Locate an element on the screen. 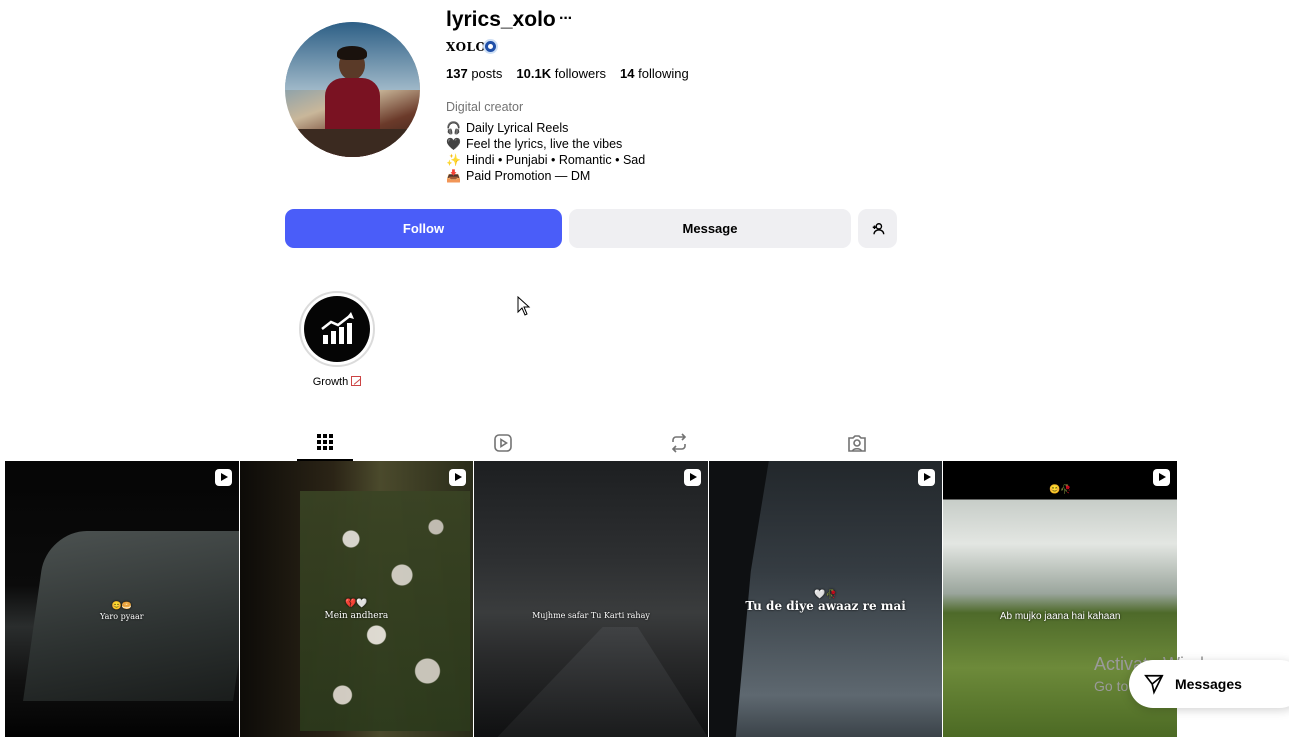 The height and width of the screenshot is (737, 1289). heart-icon: 🖤 is located at coordinates (453, 144).